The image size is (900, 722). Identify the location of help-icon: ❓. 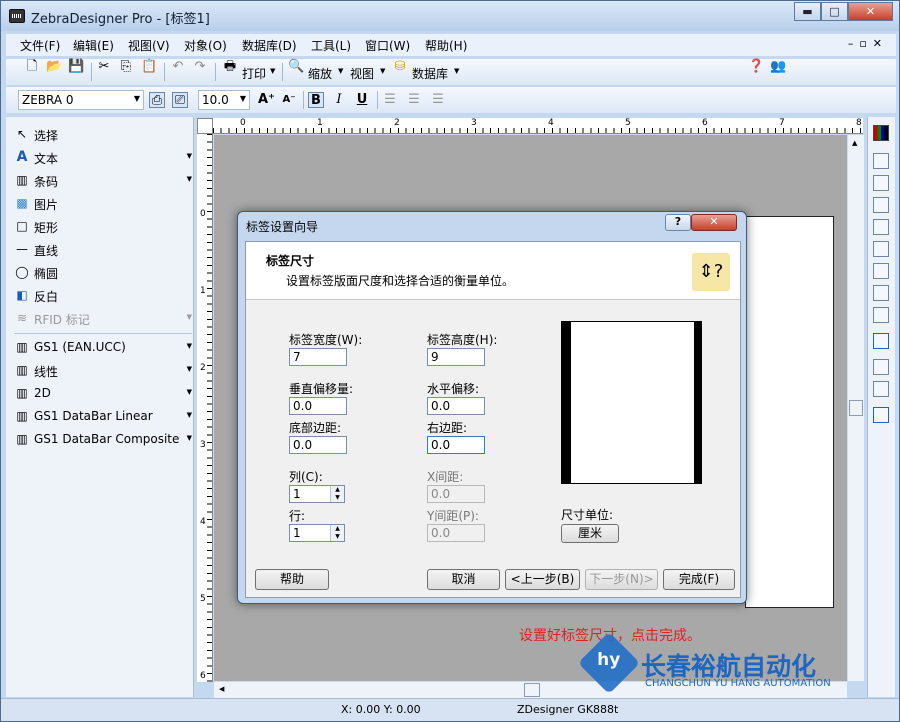
(756, 67).